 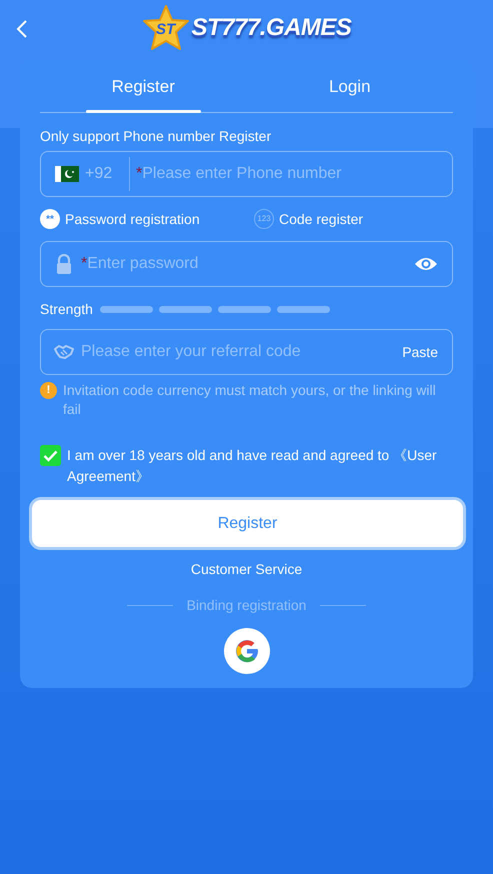 I want to click on phone-field: +92 *Please enter Phone number, so click(x=246, y=174).